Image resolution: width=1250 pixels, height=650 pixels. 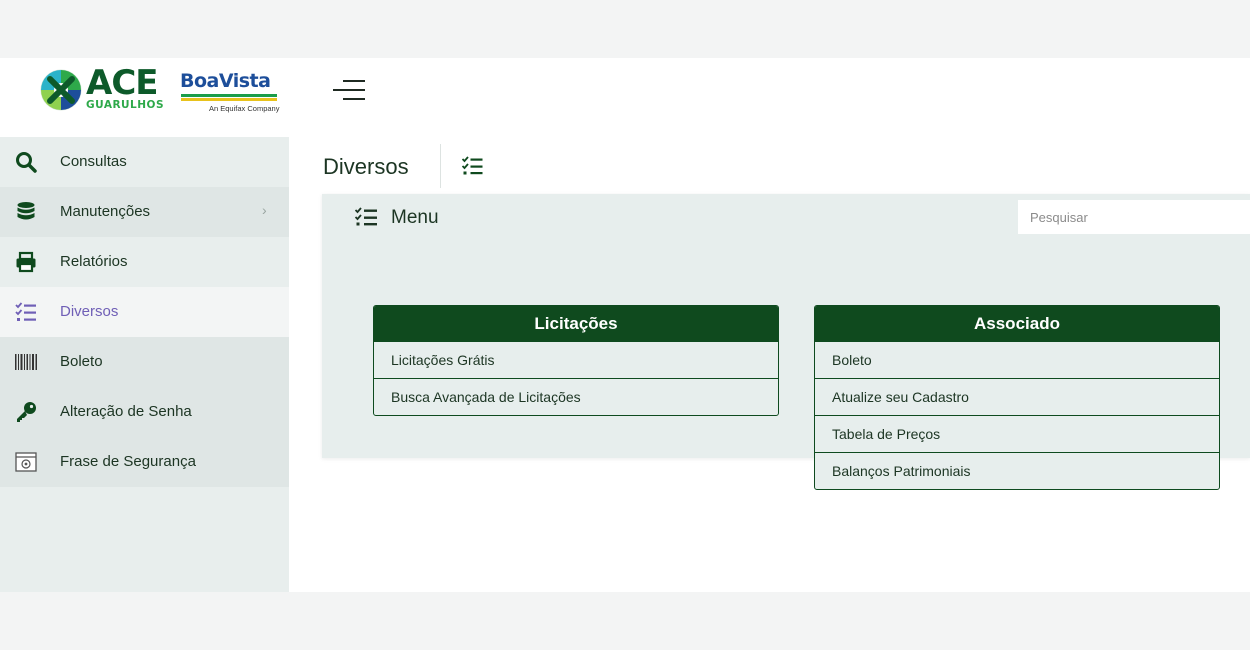 I want to click on menu-link-tabela-precos: Tabela de Preços, so click(x=1017, y=433).